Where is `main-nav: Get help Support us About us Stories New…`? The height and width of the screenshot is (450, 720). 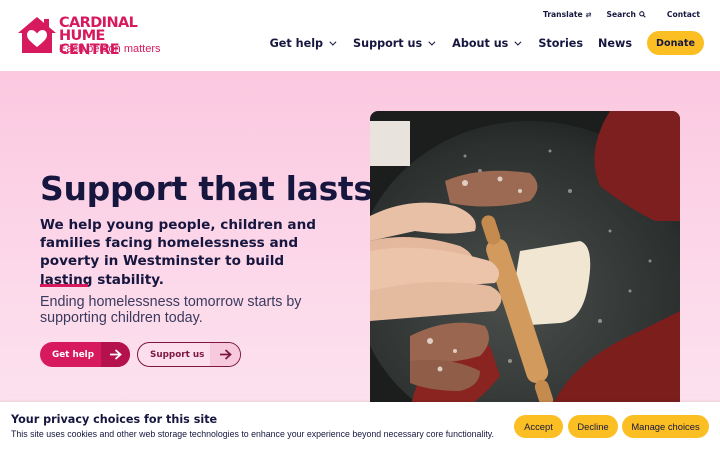
main-nav: Get help Support us About us Stories New… is located at coordinates (487, 43).